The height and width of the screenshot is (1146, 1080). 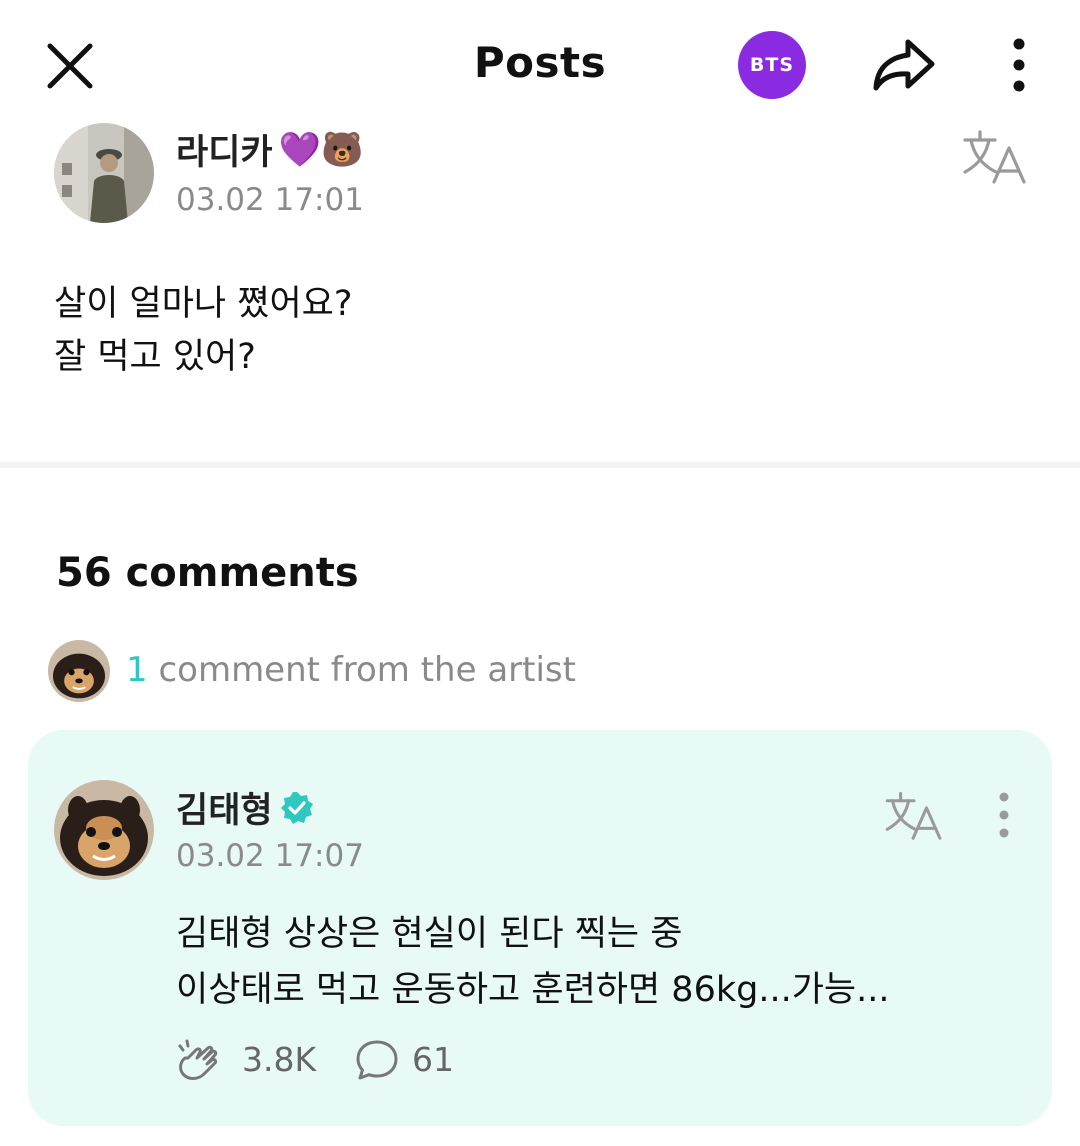 What do you see at coordinates (321, 149) in the screenshot?
I see `post-author-emoji: 💜🐻` at bounding box center [321, 149].